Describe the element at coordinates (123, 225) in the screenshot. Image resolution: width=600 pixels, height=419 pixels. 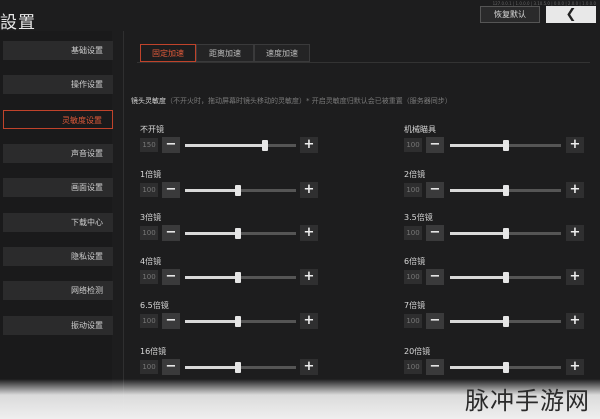
I see `divider` at that location.